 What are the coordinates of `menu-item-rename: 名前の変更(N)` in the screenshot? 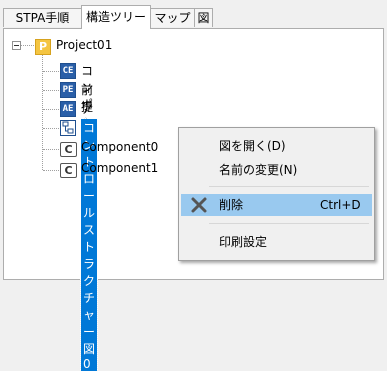 It's located at (276, 170).